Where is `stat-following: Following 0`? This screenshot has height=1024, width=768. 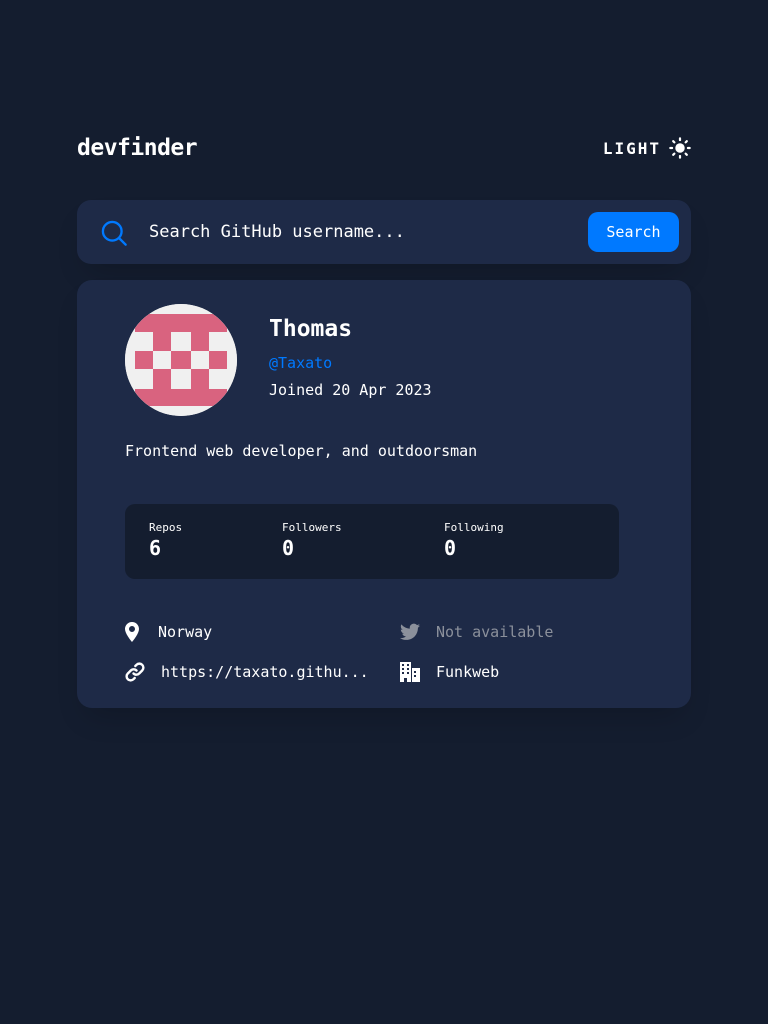 stat-following: Following 0 is located at coordinates (474, 540).